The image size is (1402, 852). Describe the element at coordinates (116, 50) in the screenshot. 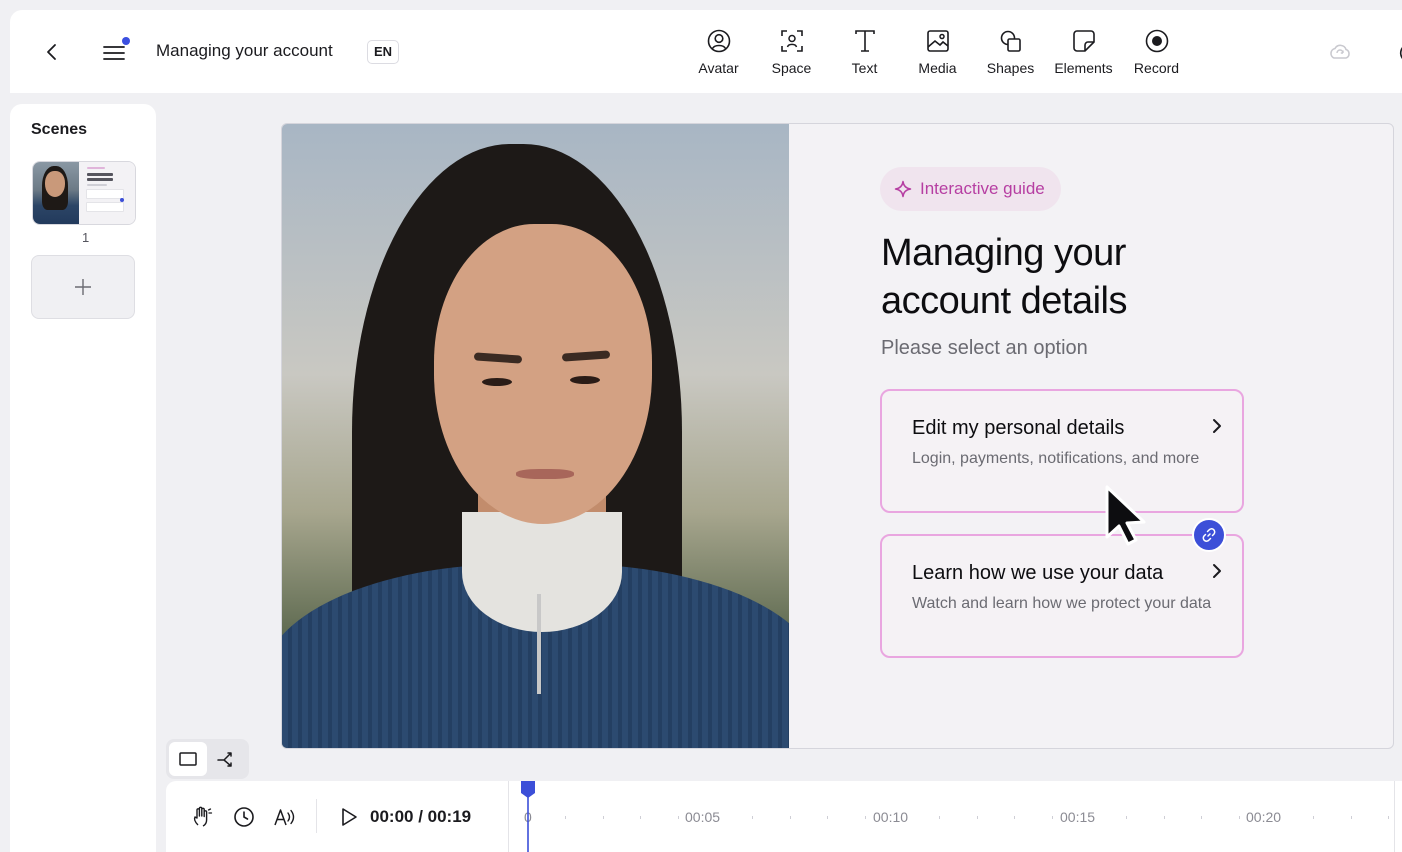

I see `menu-button` at that location.